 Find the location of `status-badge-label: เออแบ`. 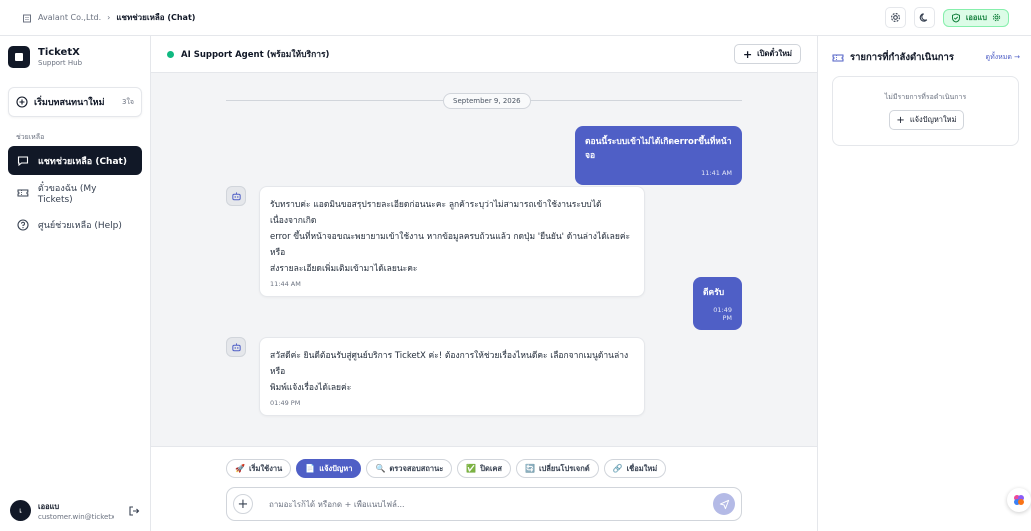

status-badge-label: เออแบ is located at coordinates (976, 17).